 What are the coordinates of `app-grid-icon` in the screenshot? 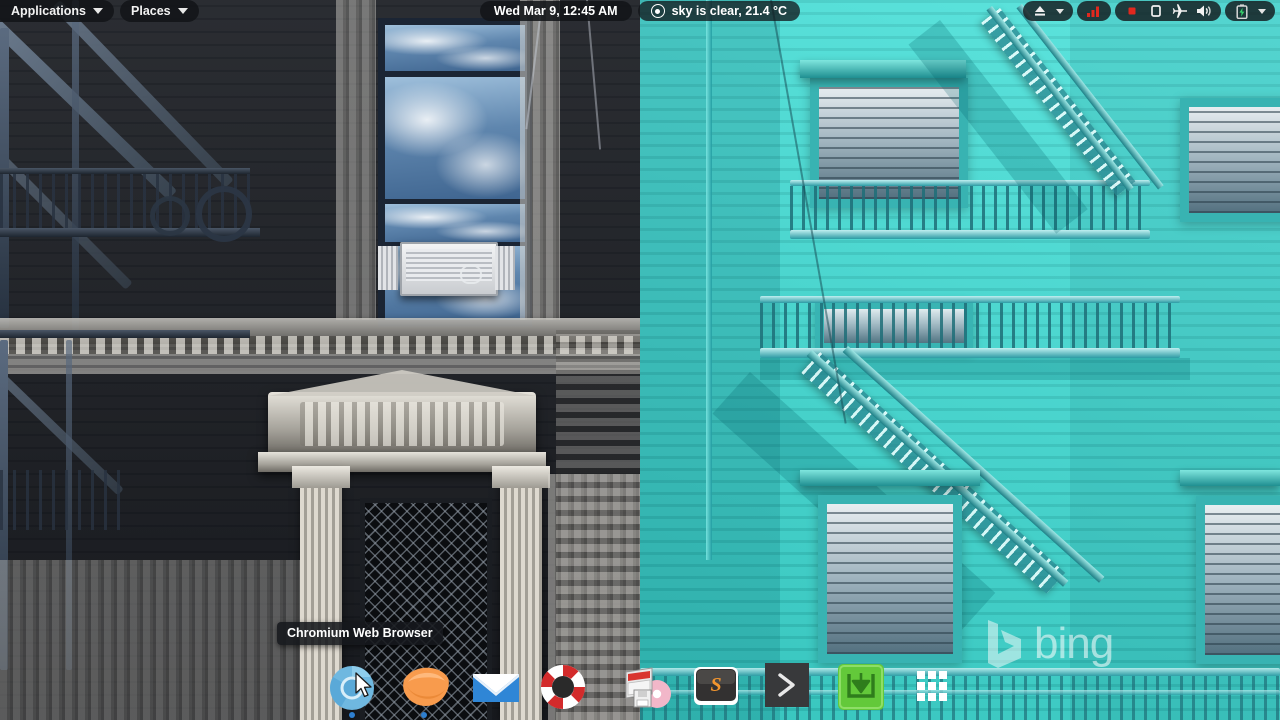 It's located at (932, 686).